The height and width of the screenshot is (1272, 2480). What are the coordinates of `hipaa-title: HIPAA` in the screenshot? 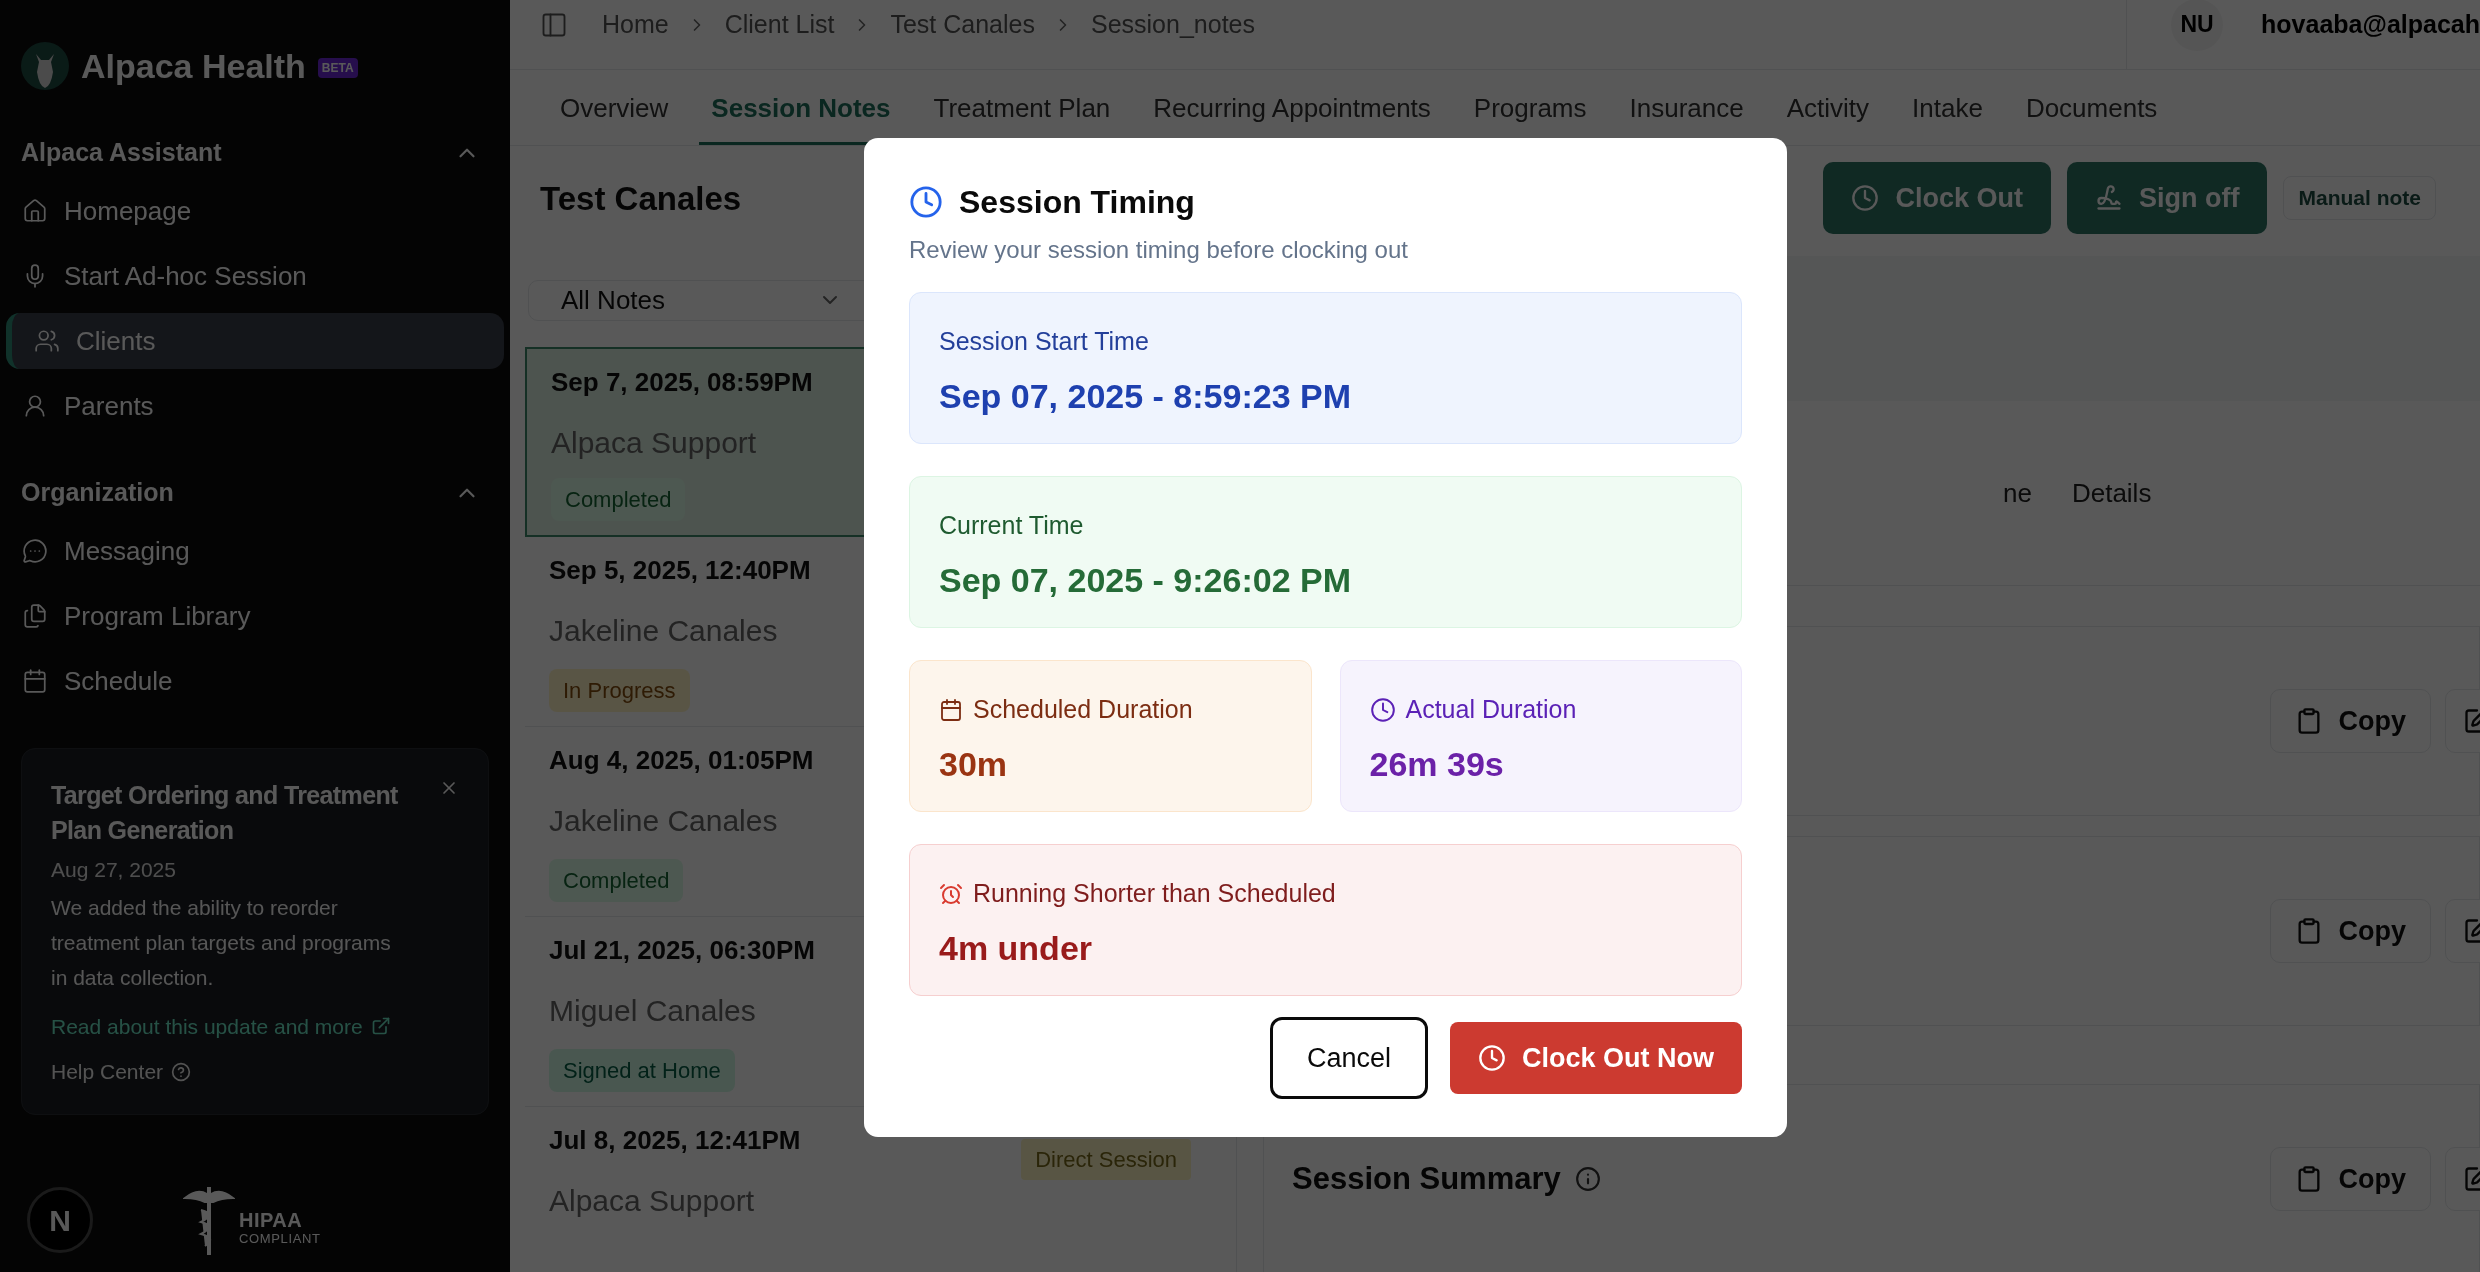 It's located at (271, 1219).